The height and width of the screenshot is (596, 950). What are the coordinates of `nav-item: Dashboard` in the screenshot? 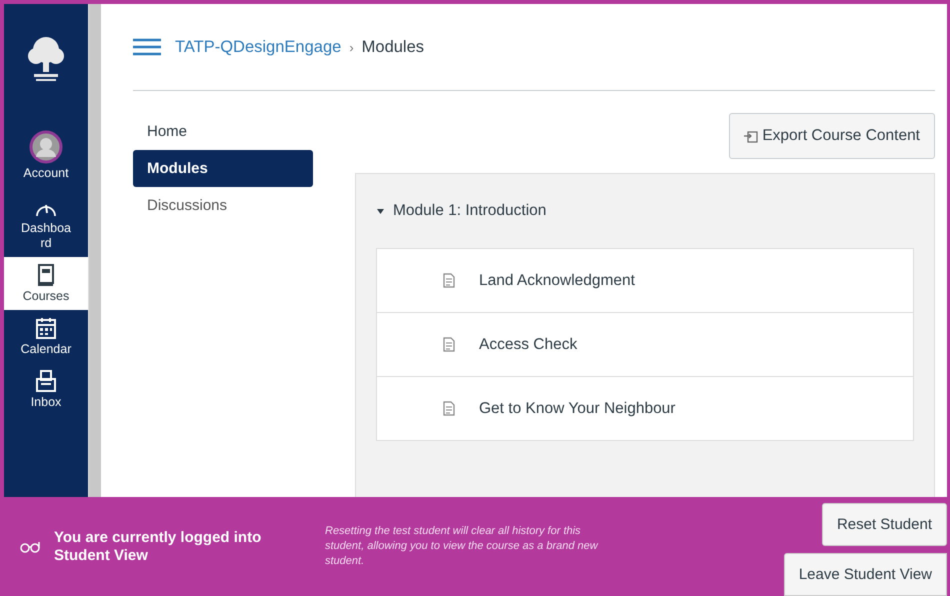 It's located at (46, 225).